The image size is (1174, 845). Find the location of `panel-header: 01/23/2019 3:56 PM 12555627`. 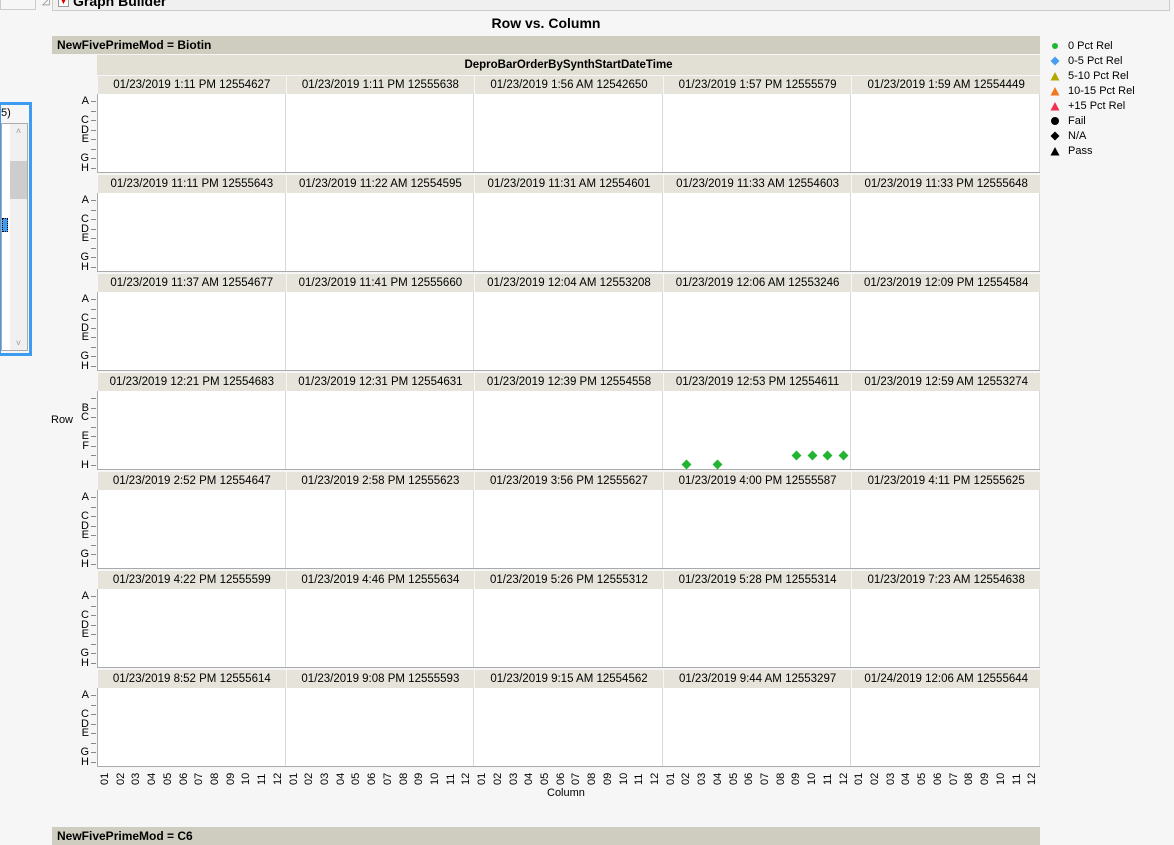

panel-header: 01/23/2019 3:56 PM 12555627 is located at coordinates (568, 481).